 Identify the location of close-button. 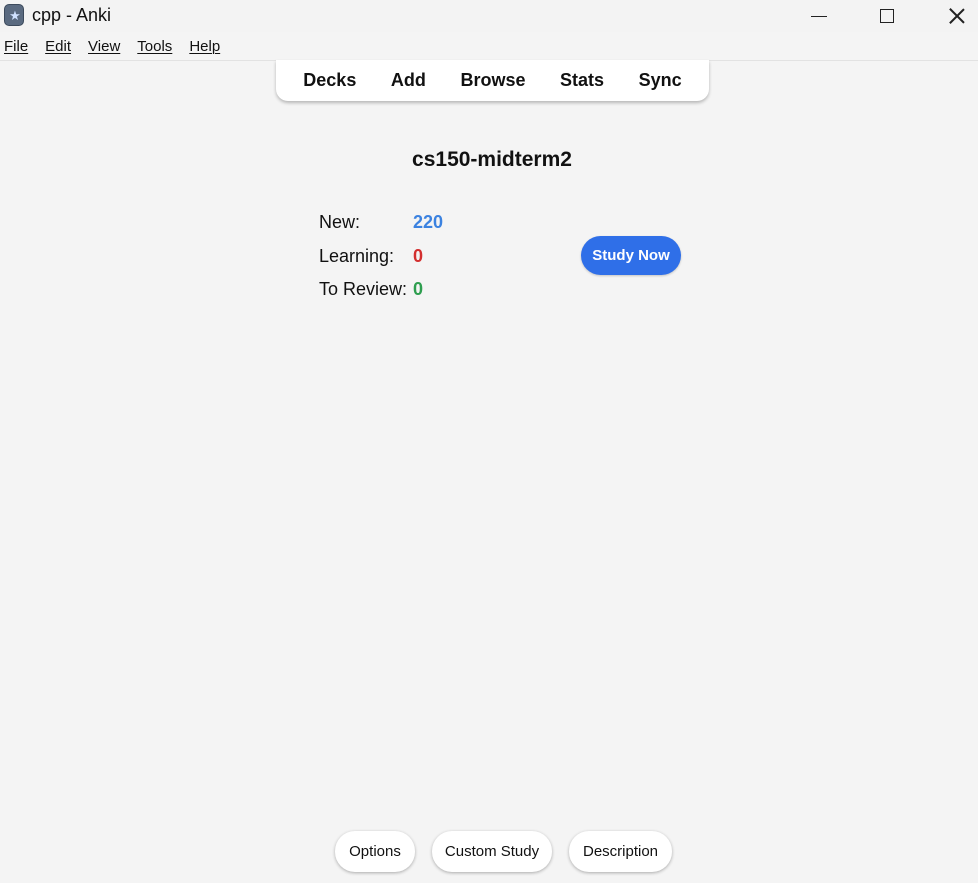
(956, 16).